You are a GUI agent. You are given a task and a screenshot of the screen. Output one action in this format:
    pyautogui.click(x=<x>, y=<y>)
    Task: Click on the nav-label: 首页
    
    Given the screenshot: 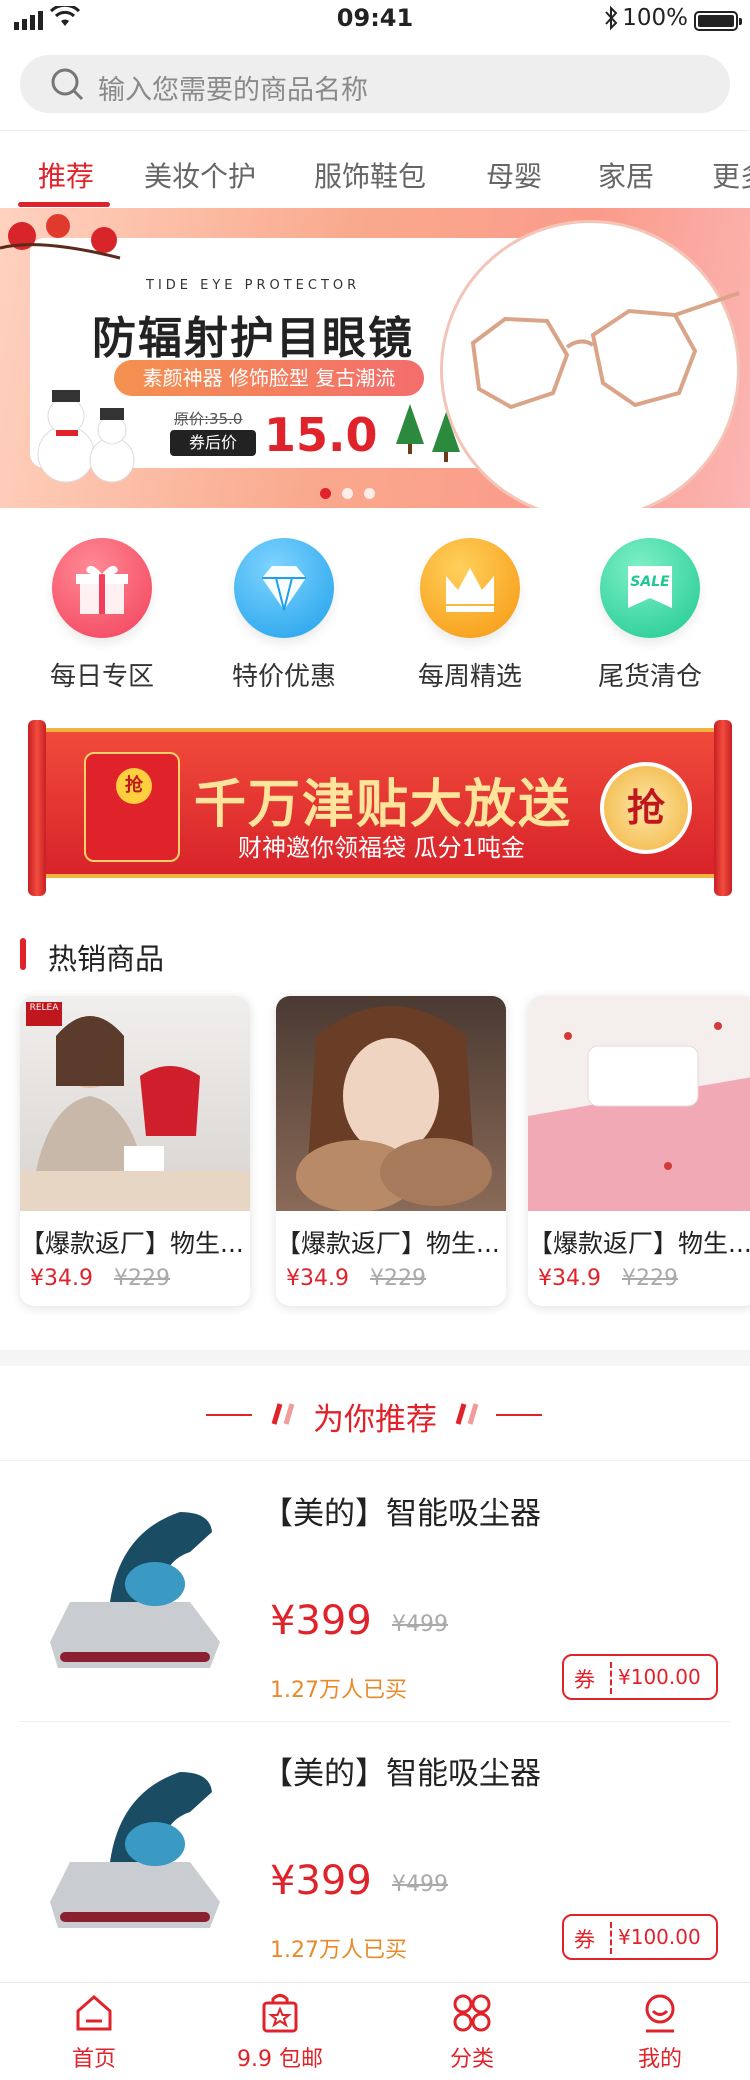 What is the action you would take?
    pyautogui.click(x=93, y=2059)
    